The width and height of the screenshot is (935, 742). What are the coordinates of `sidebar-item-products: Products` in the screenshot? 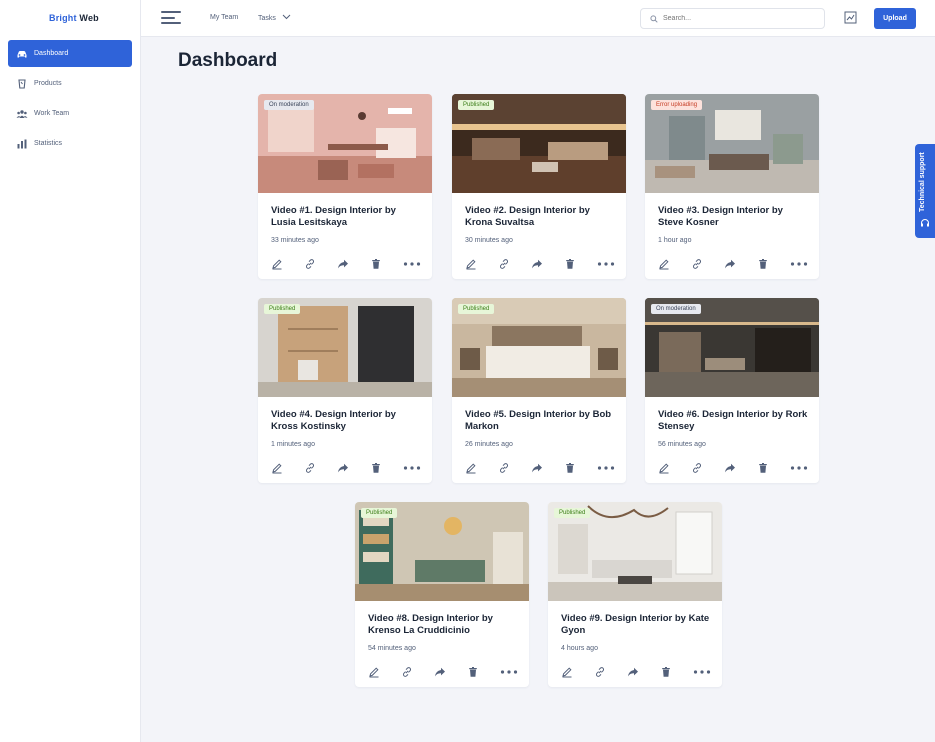 It's located at (70, 83).